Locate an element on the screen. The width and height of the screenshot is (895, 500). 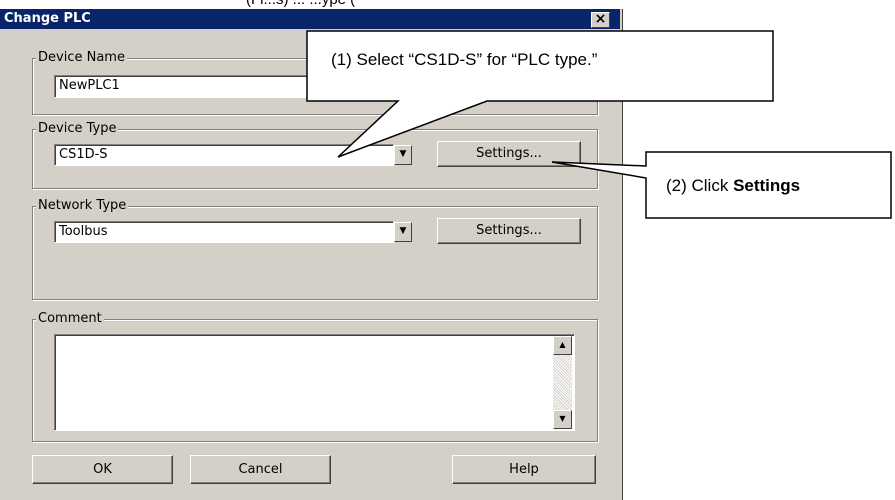
device-name-input: NewPLC1 is located at coordinates (294, 86).